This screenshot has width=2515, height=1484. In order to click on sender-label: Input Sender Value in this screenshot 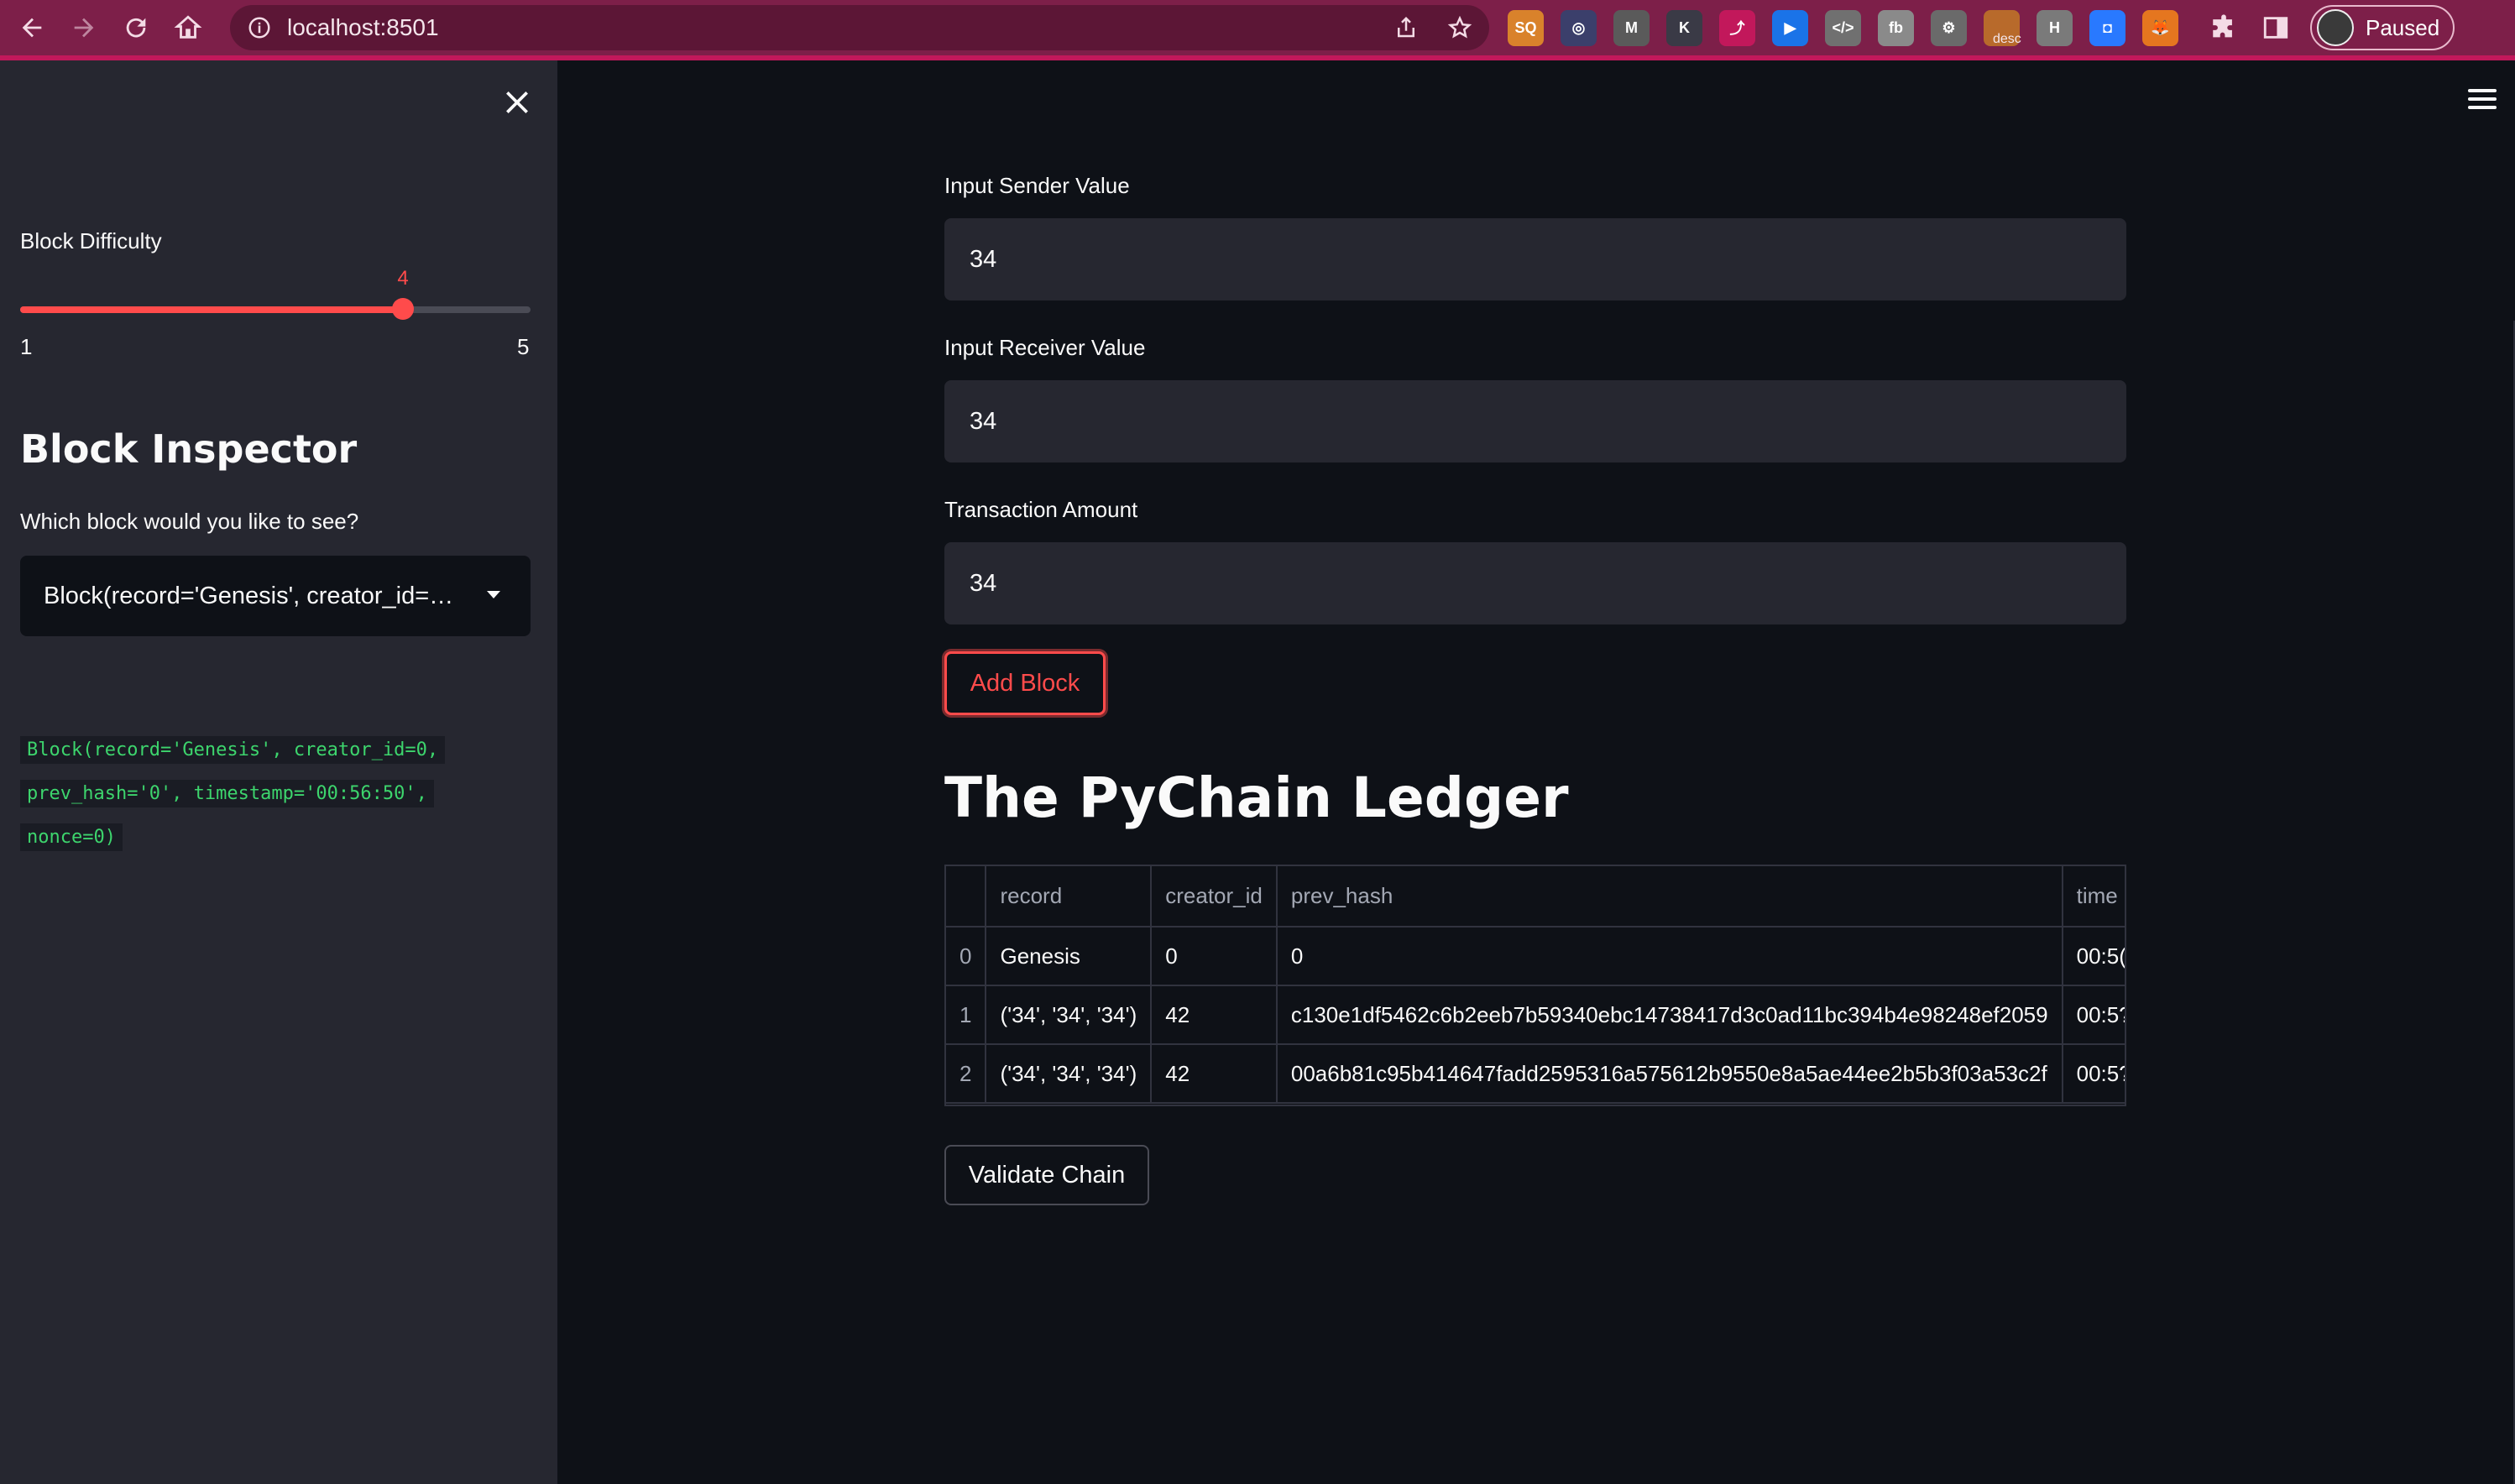, I will do `click(1037, 185)`.